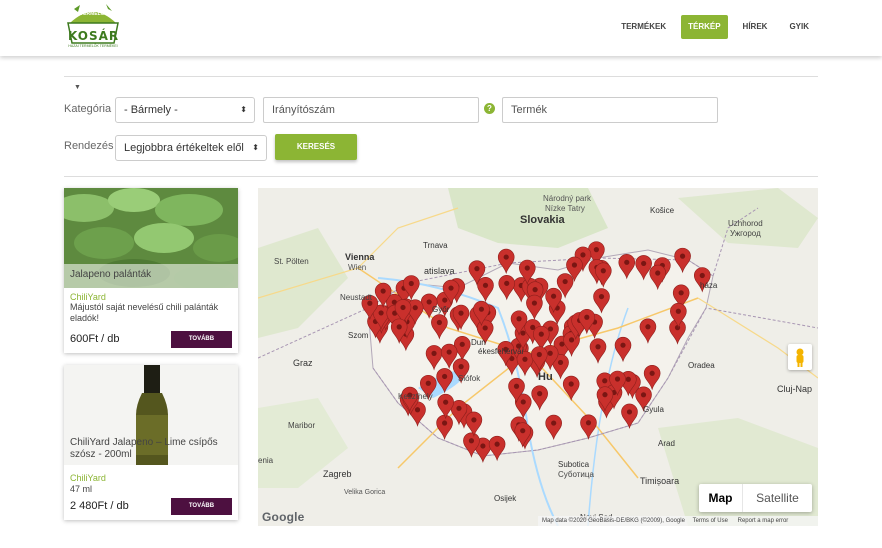 The image size is (882, 548). I want to click on main-nav: TERMÉKEK TÉRKÉP HÍREK GYIK, so click(715, 27).